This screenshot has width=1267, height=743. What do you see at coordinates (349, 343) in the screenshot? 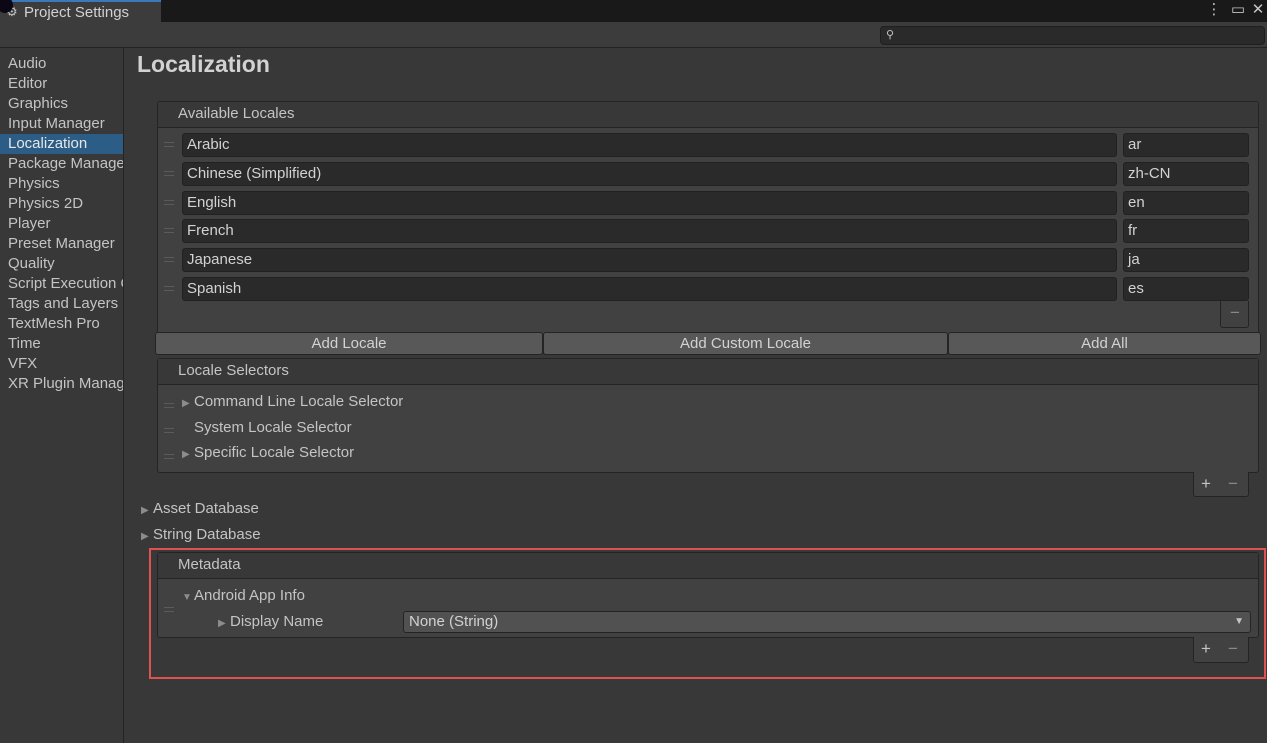
I see `add-locale-button: Add Locale` at bounding box center [349, 343].